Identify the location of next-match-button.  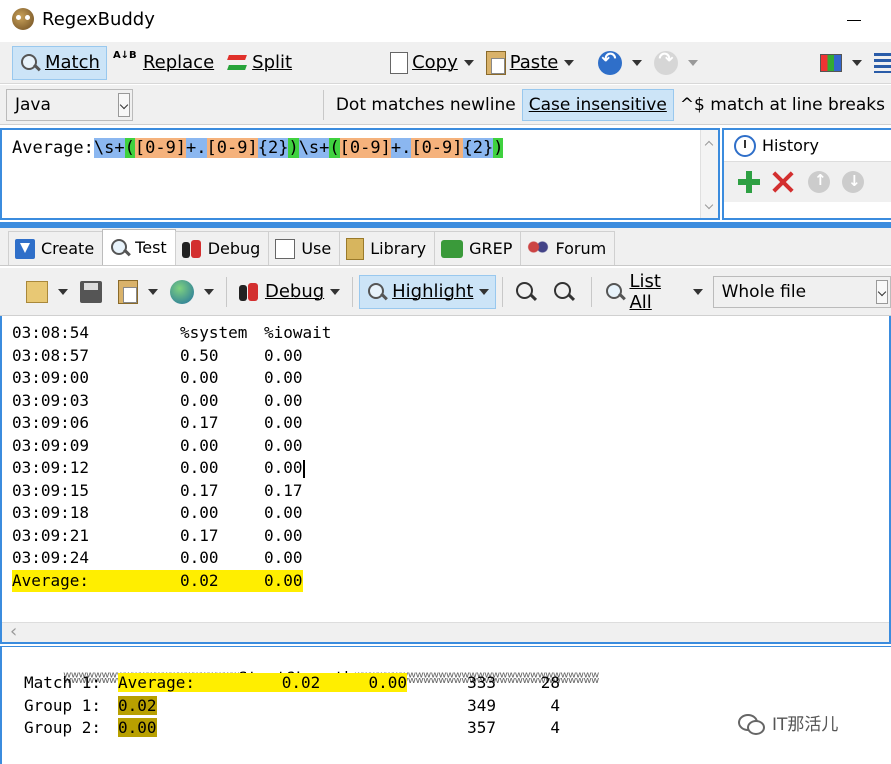
(566, 292).